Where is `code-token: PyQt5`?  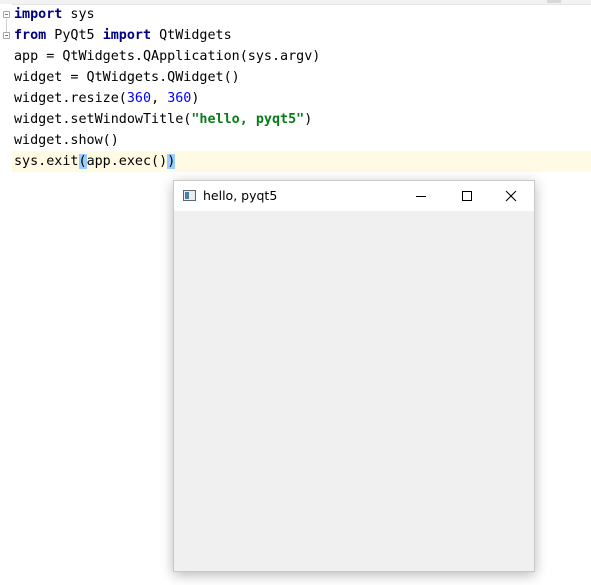 code-token: PyQt5 is located at coordinates (74, 35).